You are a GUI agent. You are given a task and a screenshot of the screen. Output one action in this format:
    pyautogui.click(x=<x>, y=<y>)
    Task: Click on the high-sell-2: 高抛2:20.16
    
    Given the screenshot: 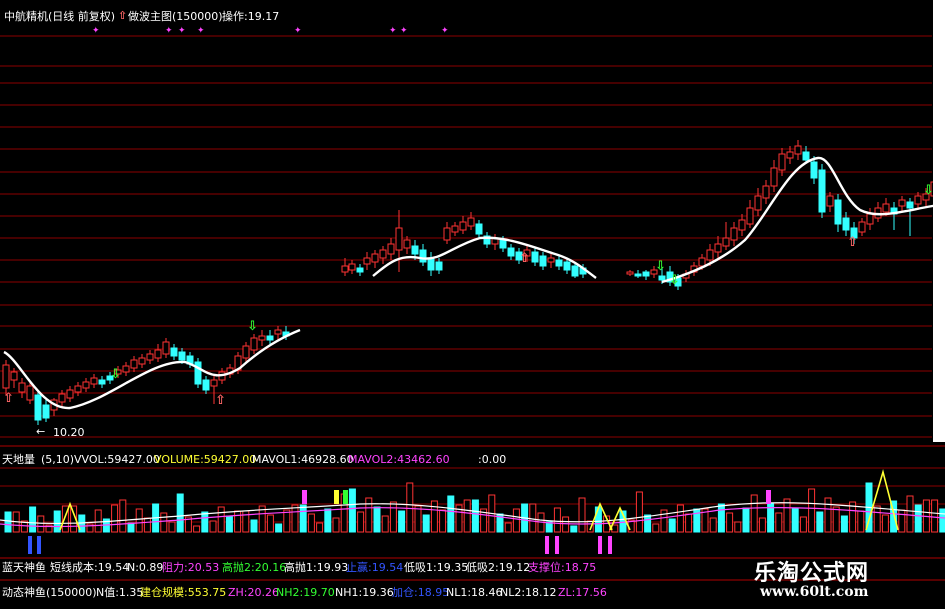 What is the action you would take?
    pyautogui.click(x=254, y=567)
    